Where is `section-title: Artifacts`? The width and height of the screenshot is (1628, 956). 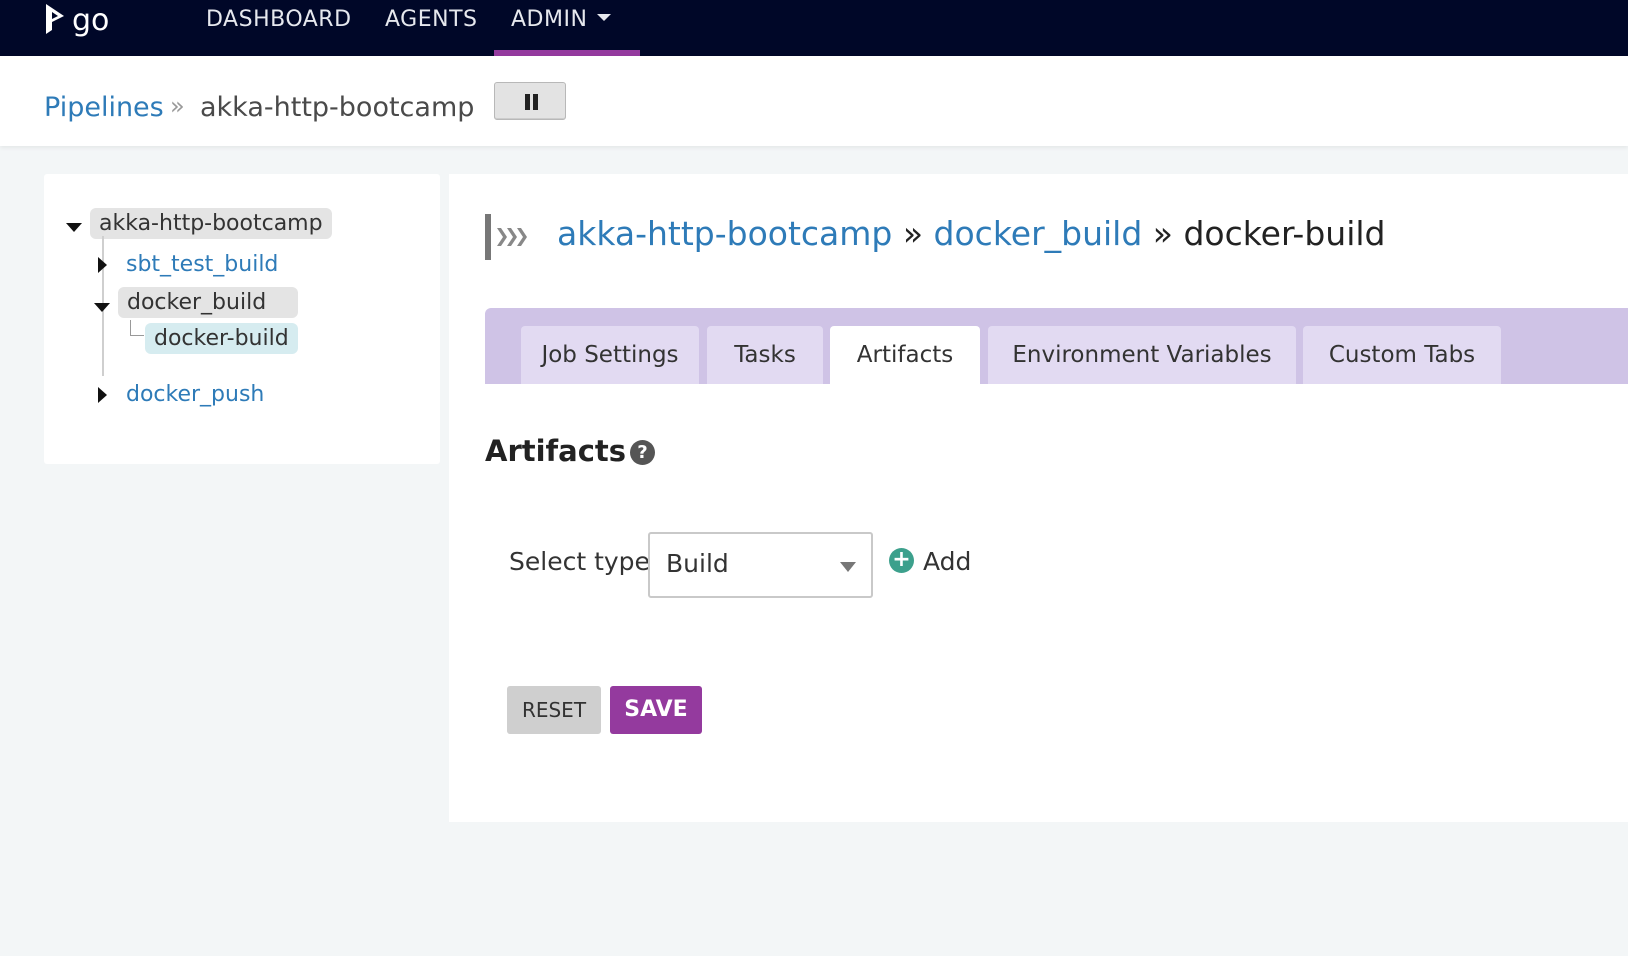 section-title: Artifacts is located at coordinates (556, 451).